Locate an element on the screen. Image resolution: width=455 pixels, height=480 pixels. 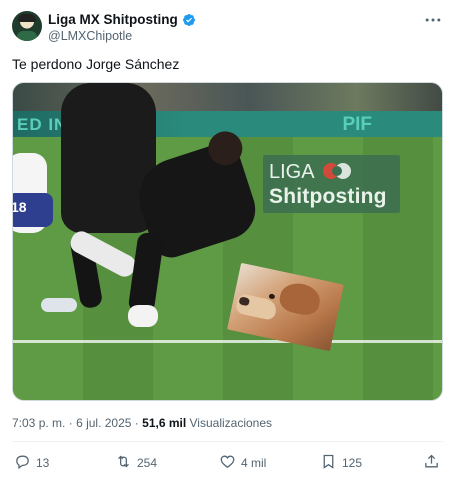
views-count: 51,6 mil is located at coordinates (164, 423).